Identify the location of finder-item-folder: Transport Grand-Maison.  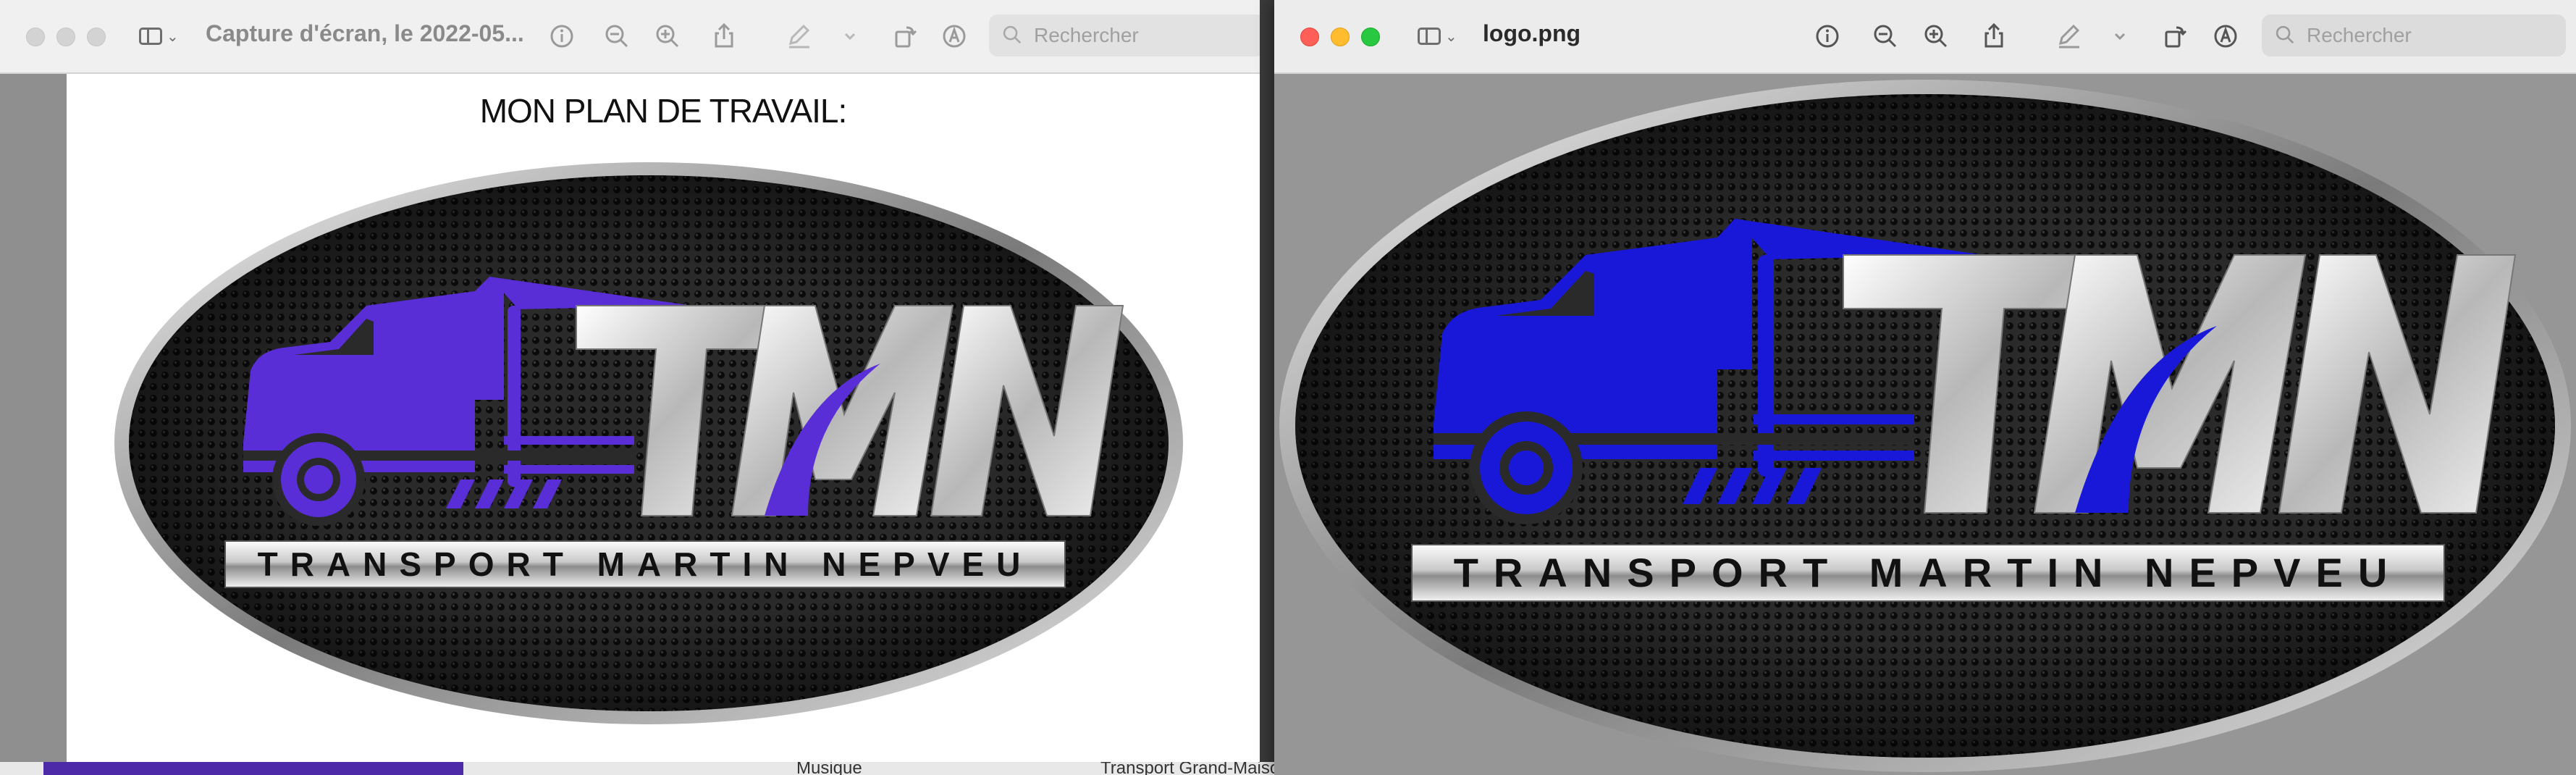
(1187, 768).